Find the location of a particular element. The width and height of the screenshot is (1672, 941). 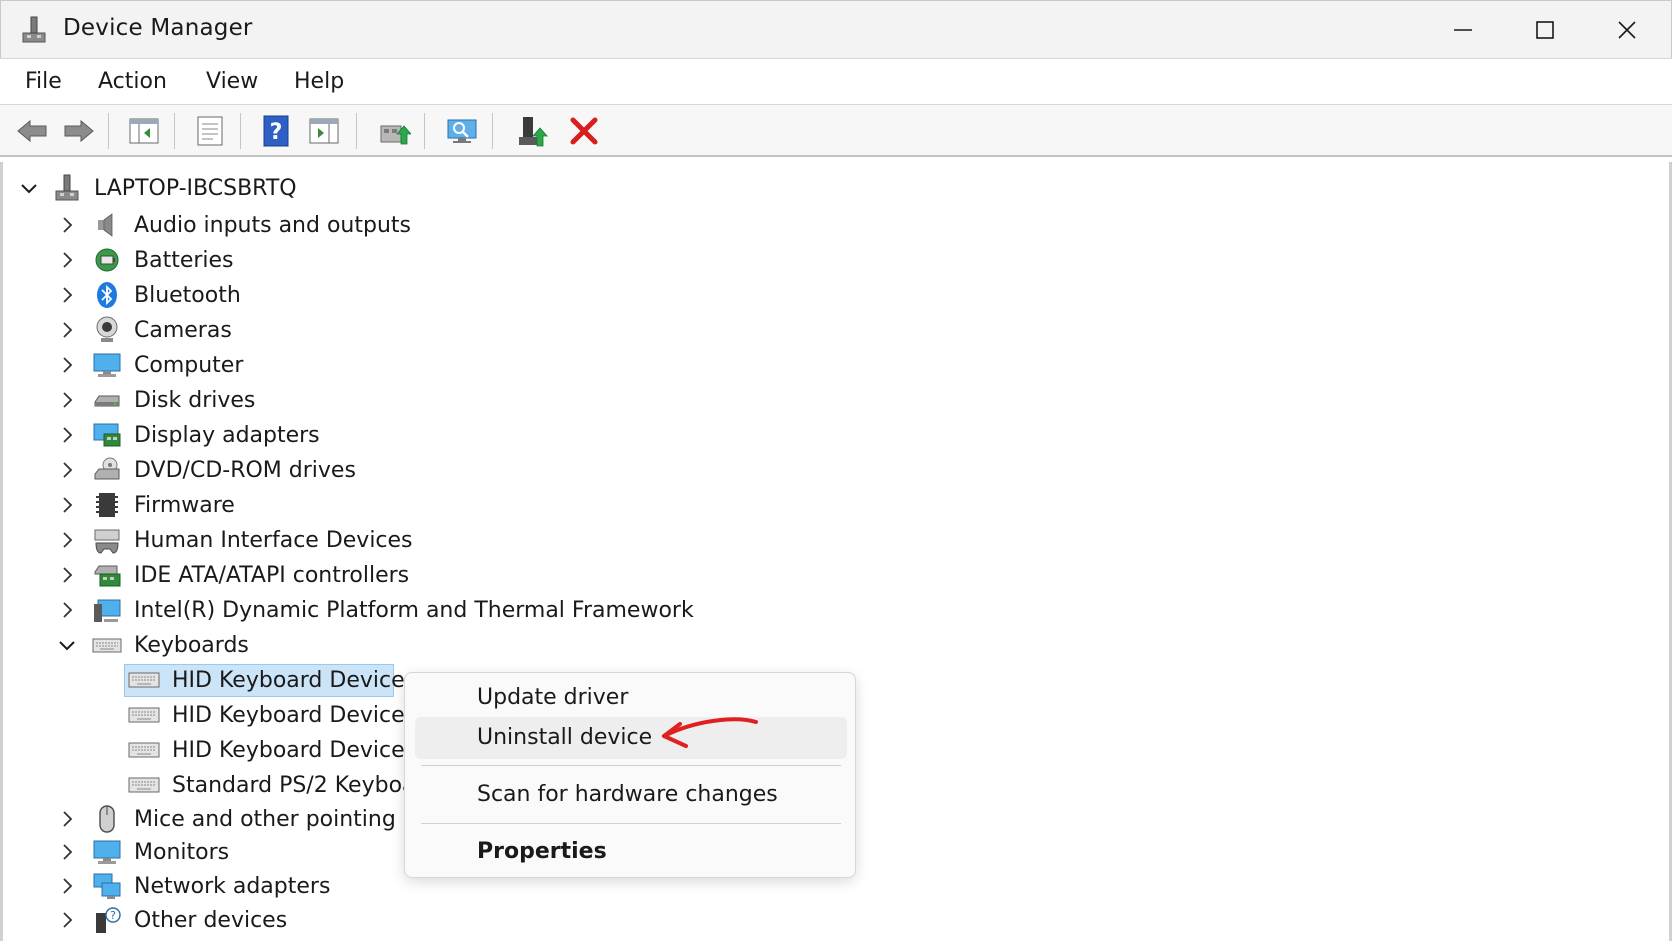

mouse-icon is located at coordinates (107, 819).